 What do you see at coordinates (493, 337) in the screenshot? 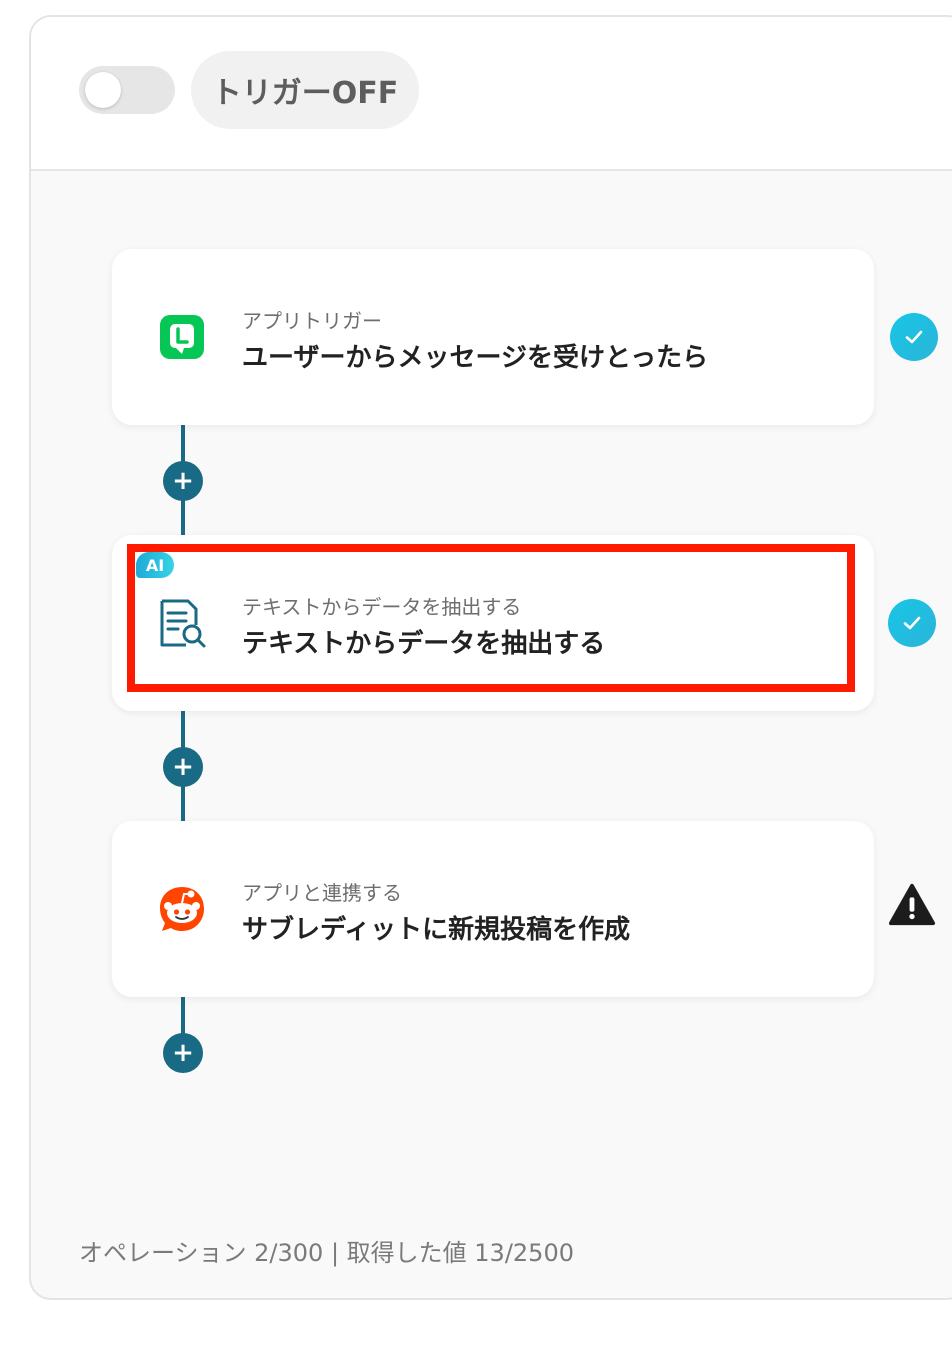
I see `flow-step-card: アプリトリガー ユーザーからメッセージを受けとったら` at bounding box center [493, 337].